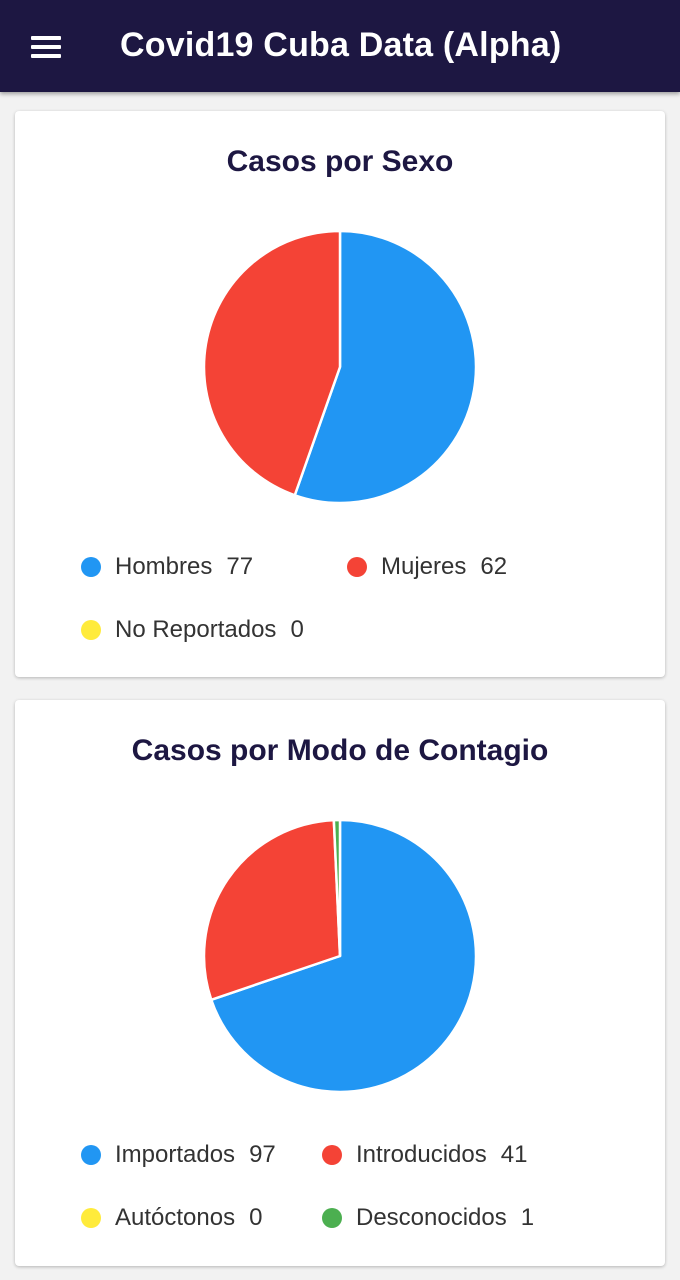 This screenshot has width=680, height=1280. Describe the element at coordinates (340, 161) in the screenshot. I see `chart-title-sexo: Casos por Sexo` at that location.